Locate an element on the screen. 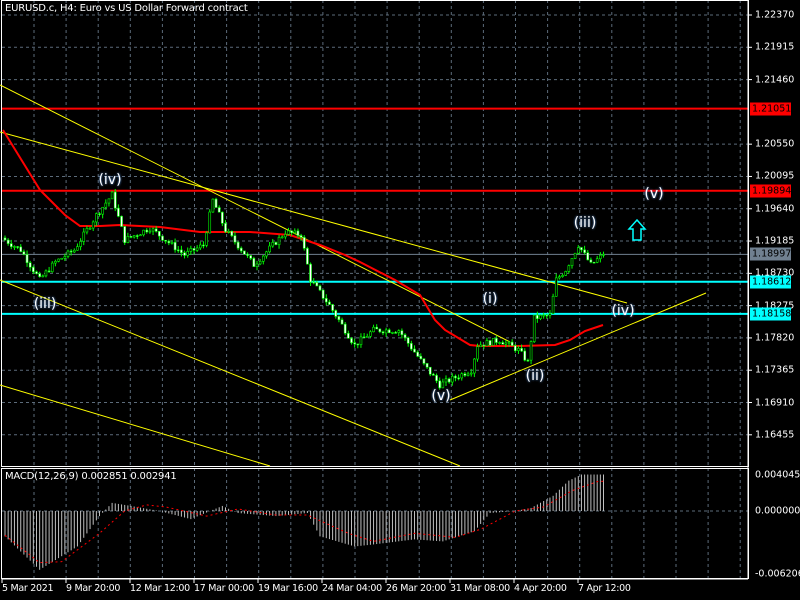 This screenshot has width=800, height=600. elliott-wave-label: (iii) is located at coordinates (585, 223).